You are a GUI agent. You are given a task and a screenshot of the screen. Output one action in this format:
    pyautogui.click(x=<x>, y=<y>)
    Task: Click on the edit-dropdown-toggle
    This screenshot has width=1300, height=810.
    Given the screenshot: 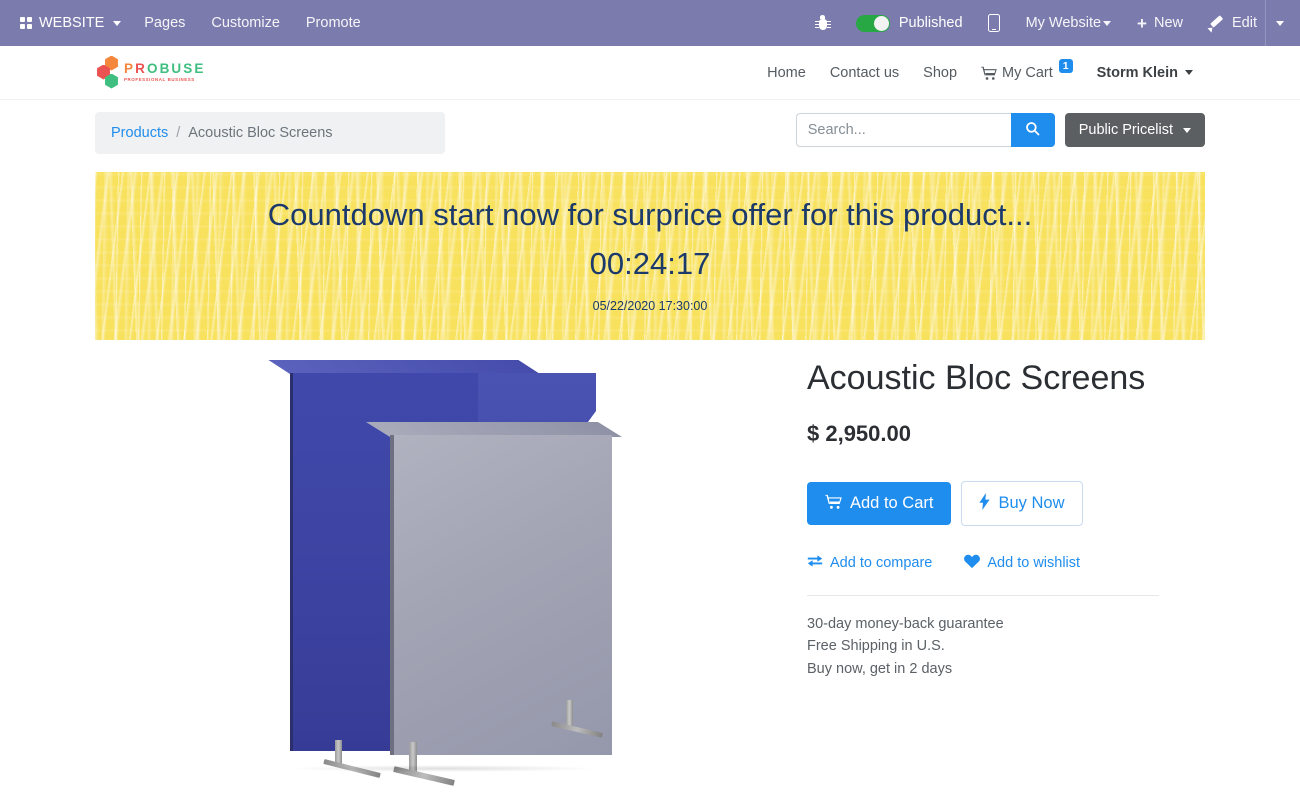 What is the action you would take?
    pyautogui.click(x=1280, y=23)
    